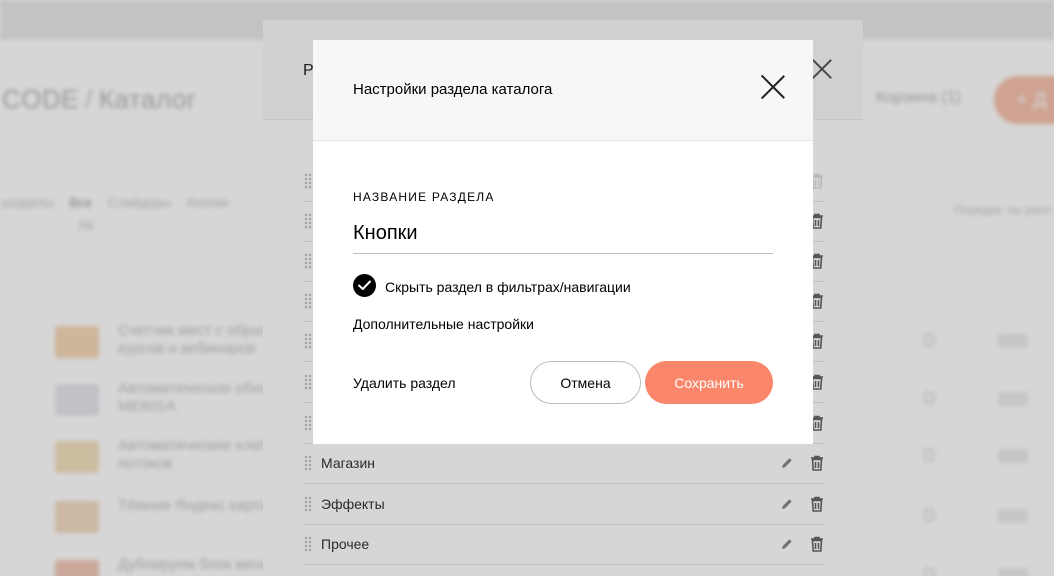 The image size is (1054, 576). What do you see at coordinates (443, 324) in the screenshot?
I see `advanced-settings-link: Дополнительные настройки` at bounding box center [443, 324].